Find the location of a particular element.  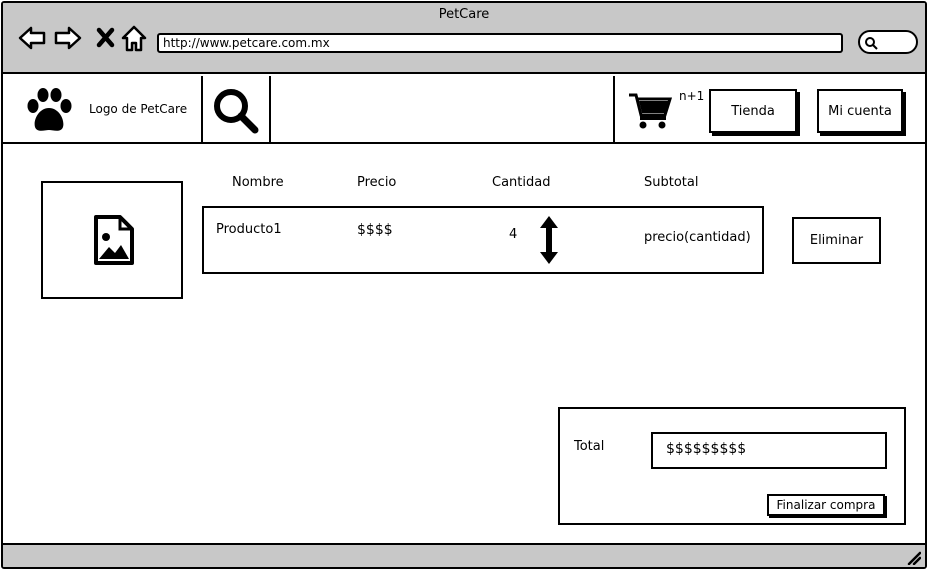

cart-count-badge: n+1 is located at coordinates (692, 96).